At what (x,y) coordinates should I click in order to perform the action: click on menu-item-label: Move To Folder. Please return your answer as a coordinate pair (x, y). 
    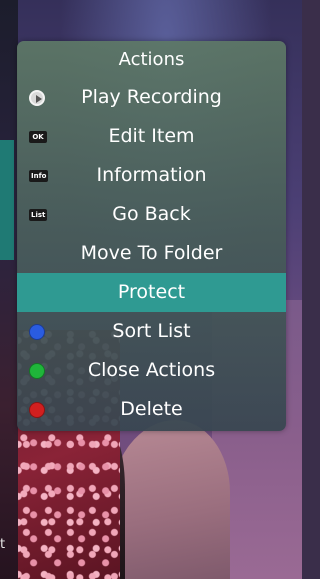
    Looking at the image, I should click on (151, 253).